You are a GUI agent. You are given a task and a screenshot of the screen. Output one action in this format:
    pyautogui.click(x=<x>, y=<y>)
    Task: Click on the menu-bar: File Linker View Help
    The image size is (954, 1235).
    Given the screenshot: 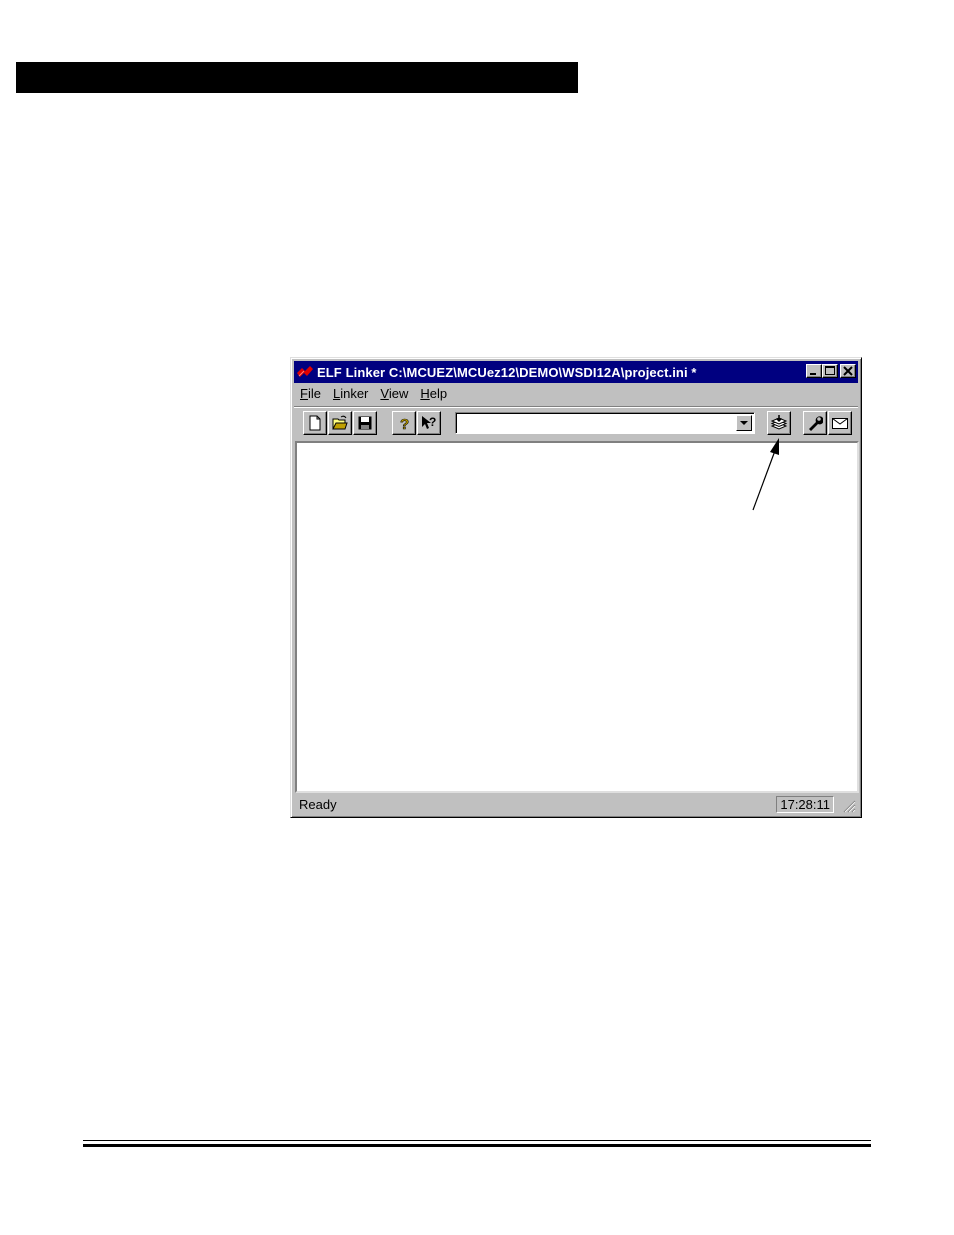 What is the action you would take?
    pyautogui.click(x=373, y=394)
    